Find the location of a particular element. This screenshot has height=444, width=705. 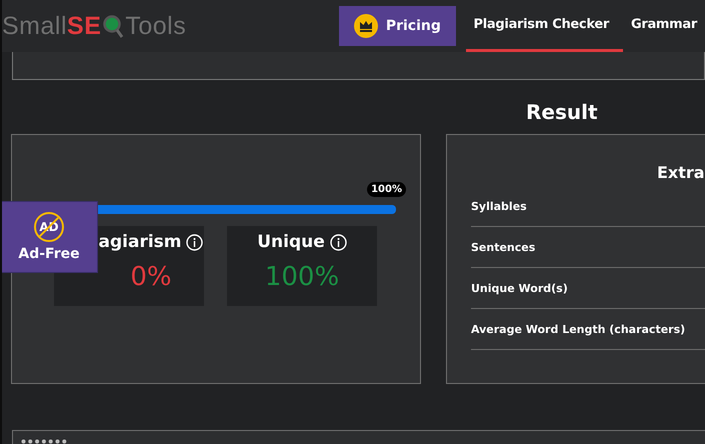

progress-label: 100% is located at coordinates (386, 189).